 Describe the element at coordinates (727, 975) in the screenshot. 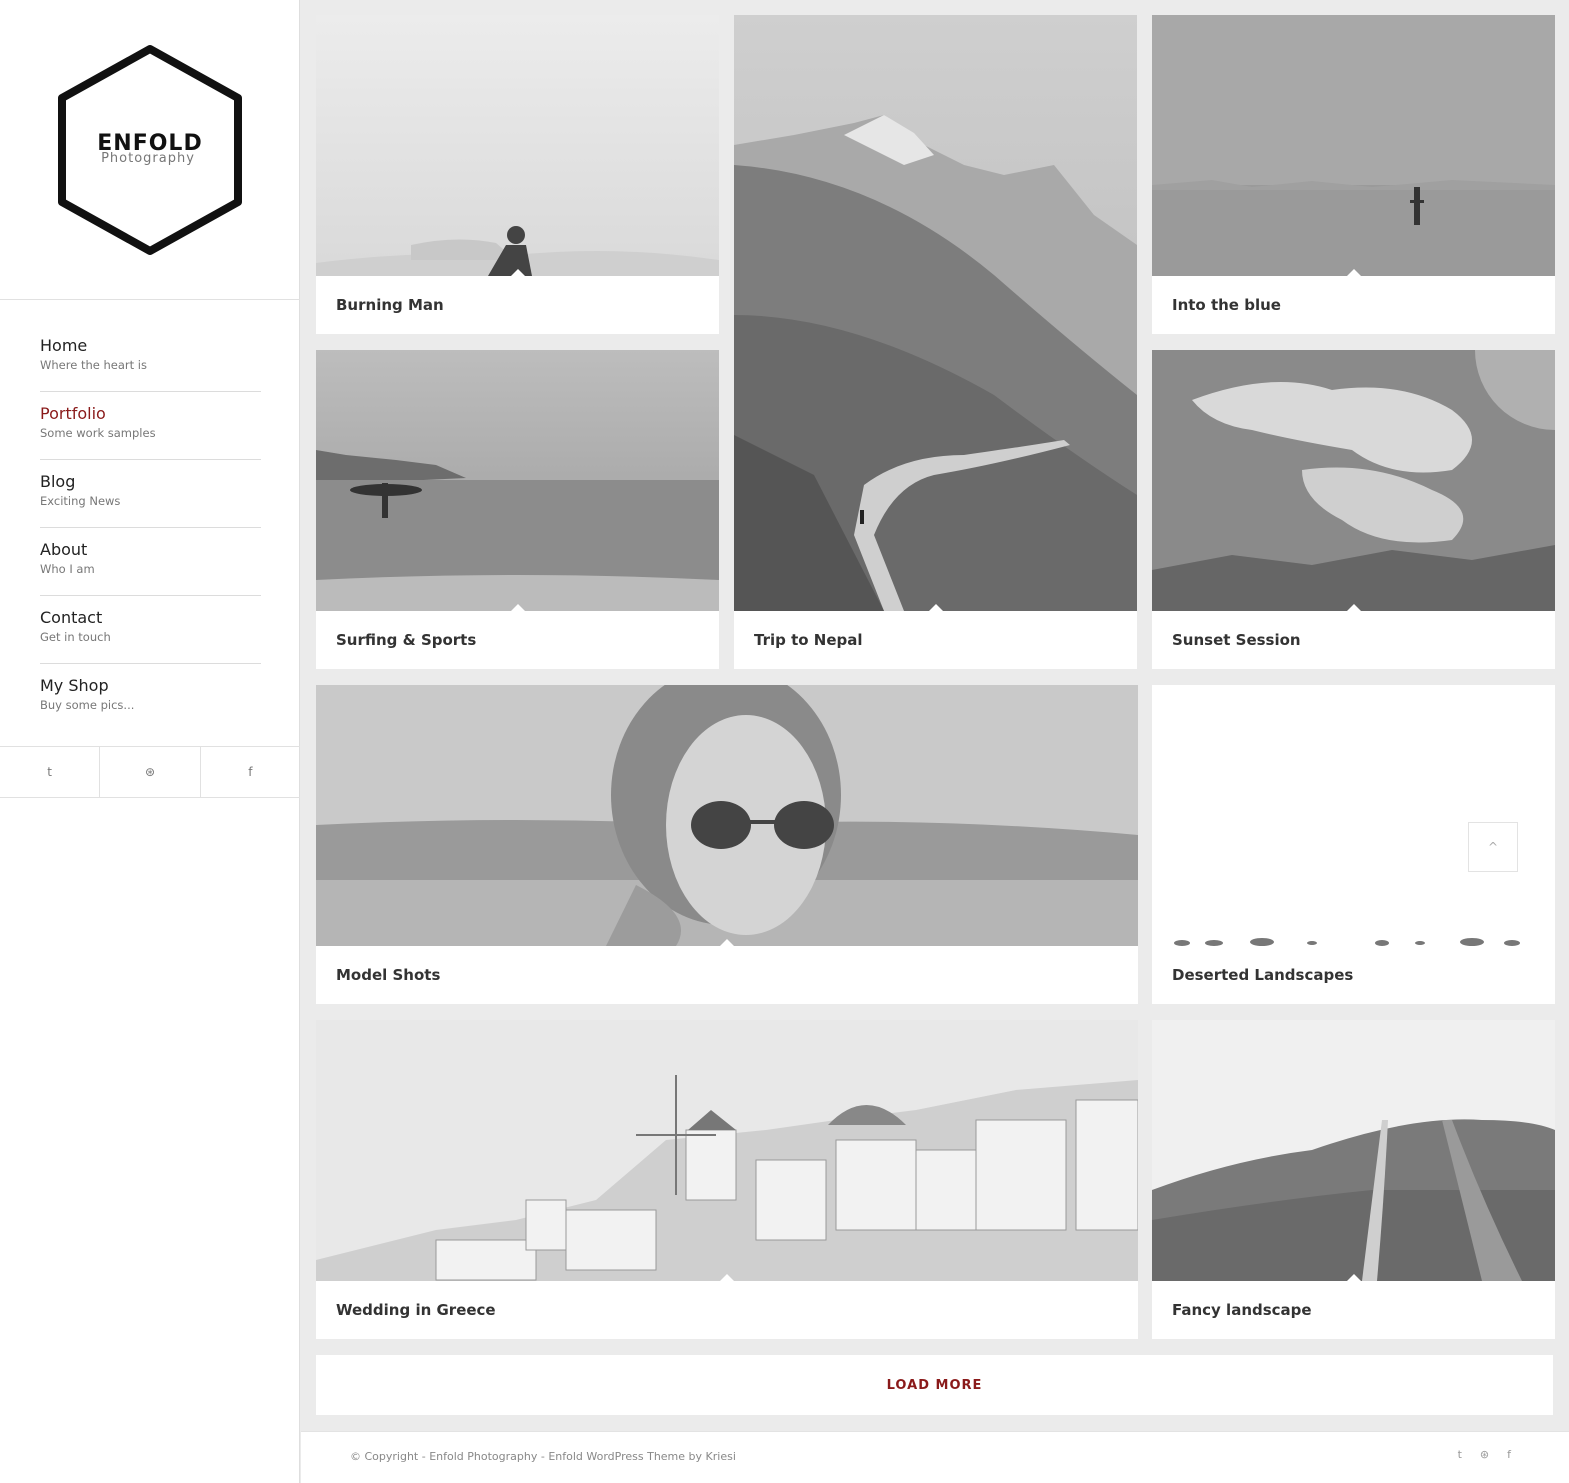

I see `portfolio-title: Model Shots` at that location.